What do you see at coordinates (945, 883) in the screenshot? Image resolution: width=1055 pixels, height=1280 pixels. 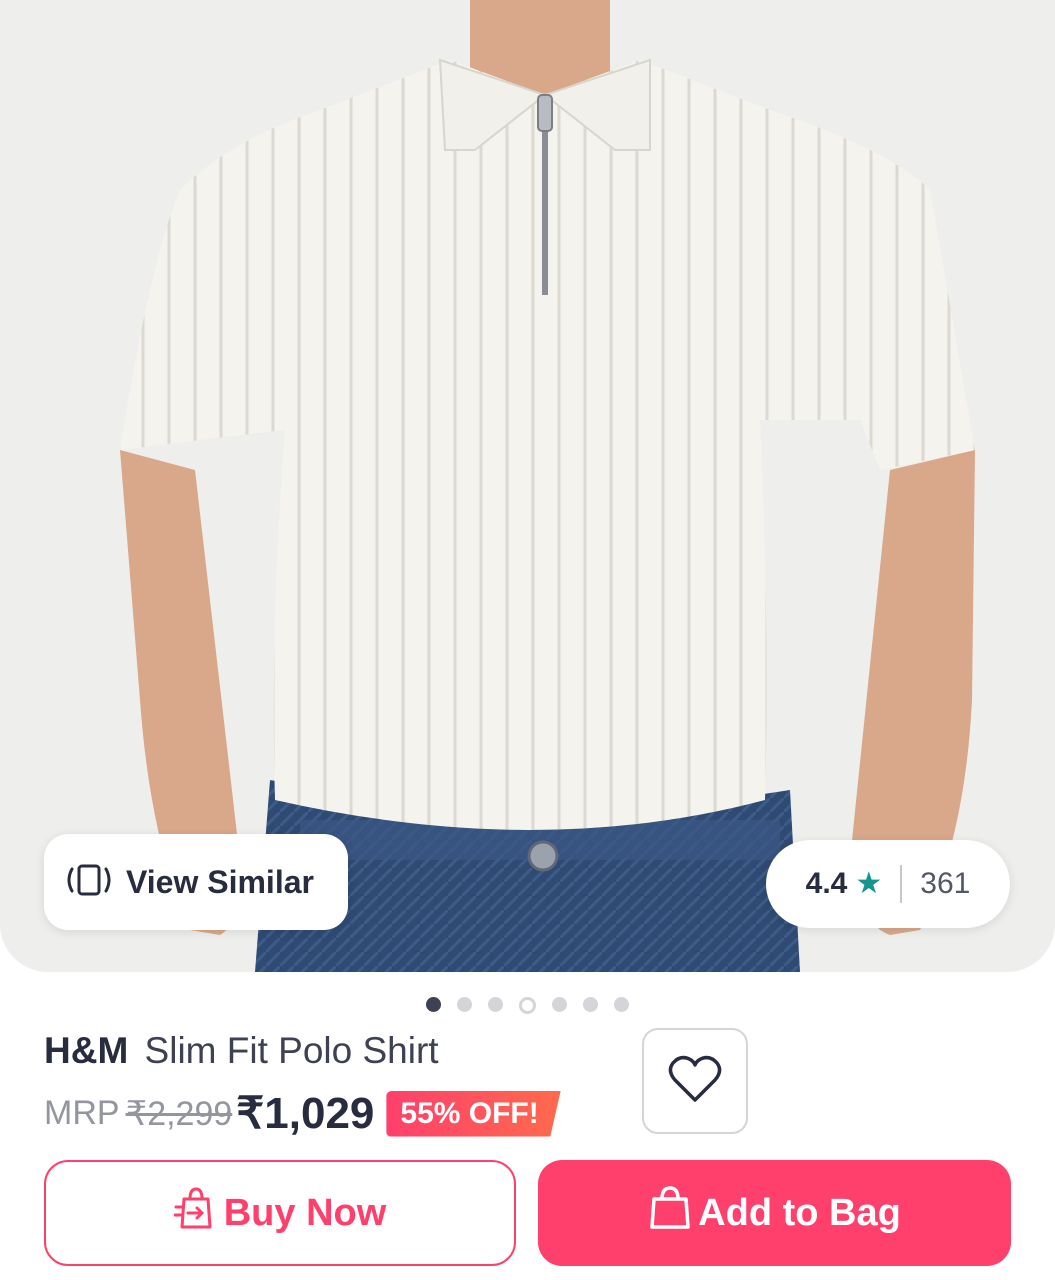 I see `rating-count: 361` at bounding box center [945, 883].